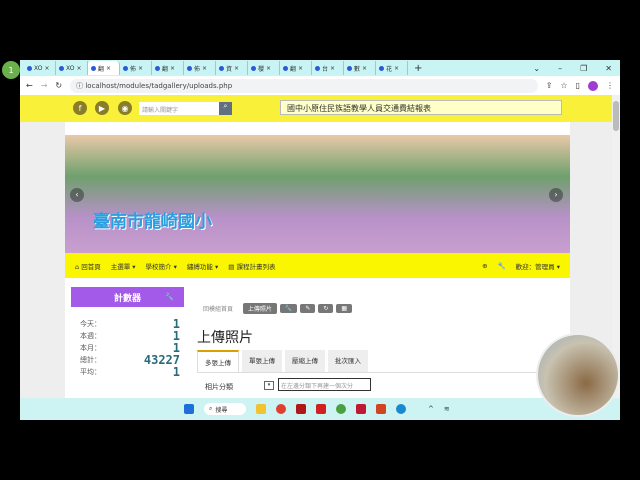 The height and width of the screenshot is (480, 640). What do you see at coordinates (536, 68) in the screenshot?
I see `tab-list-icon: ⌄` at bounding box center [536, 68].